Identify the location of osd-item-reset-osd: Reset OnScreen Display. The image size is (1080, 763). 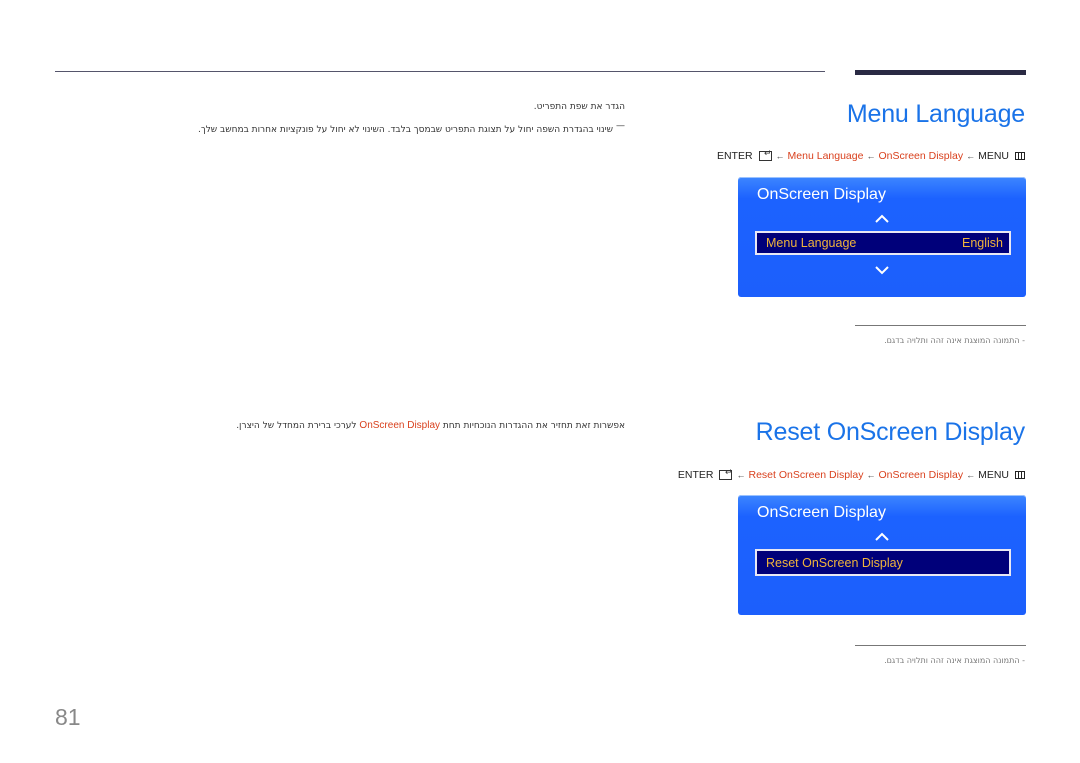
(883, 562).